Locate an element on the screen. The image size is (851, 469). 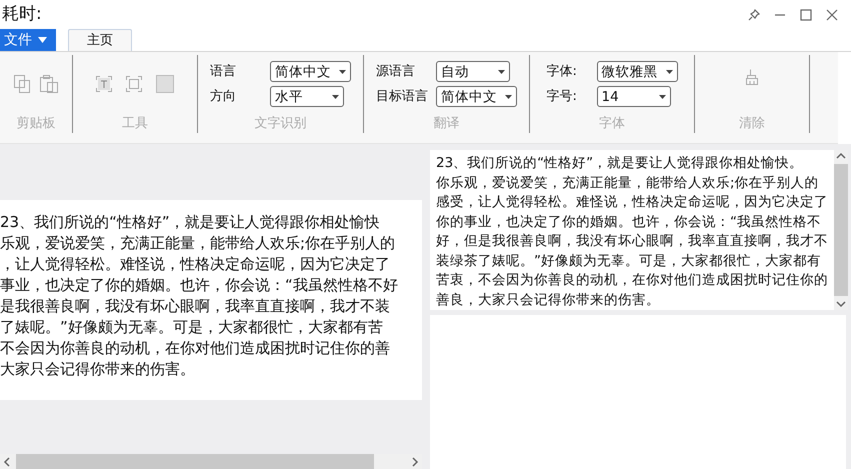
field-label: 目标语言 is located at coordinates (402, 97).